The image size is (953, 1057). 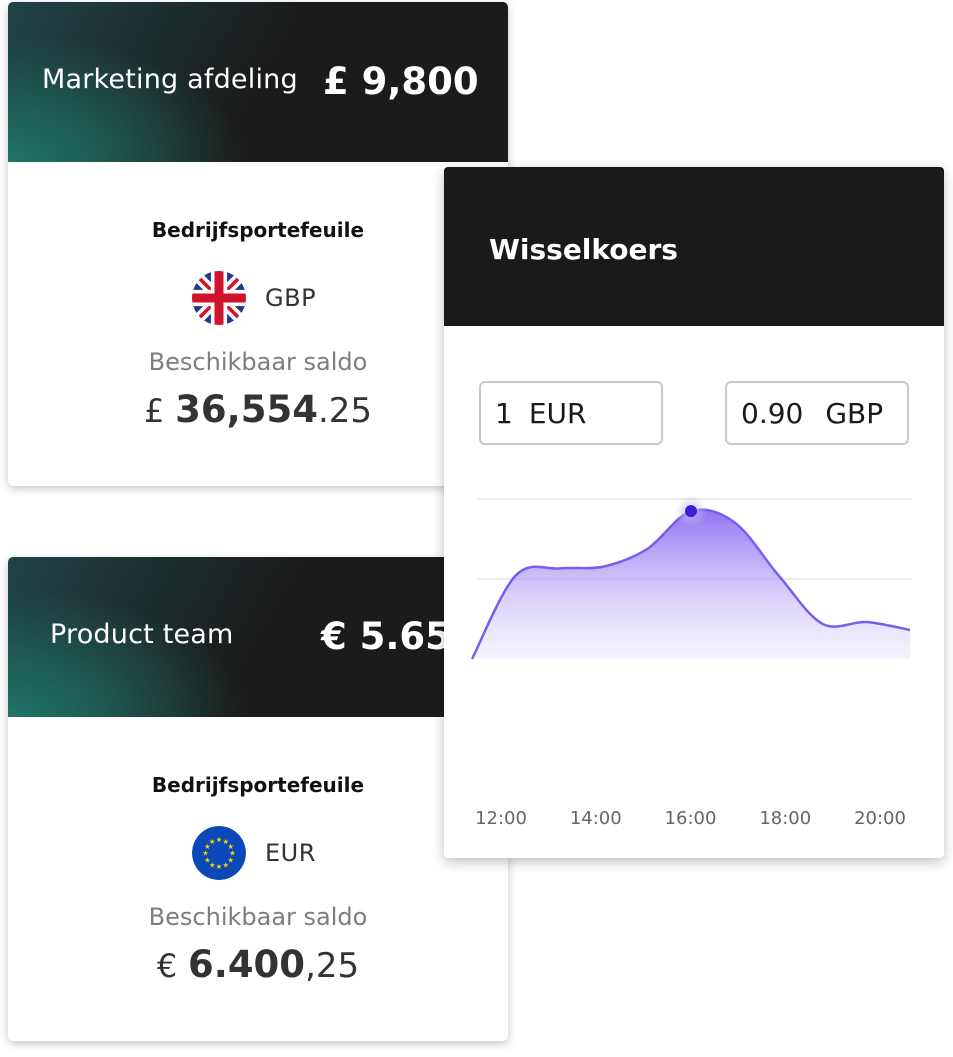 I want to click on currency-row: GBP, so click(x=254, y=298).